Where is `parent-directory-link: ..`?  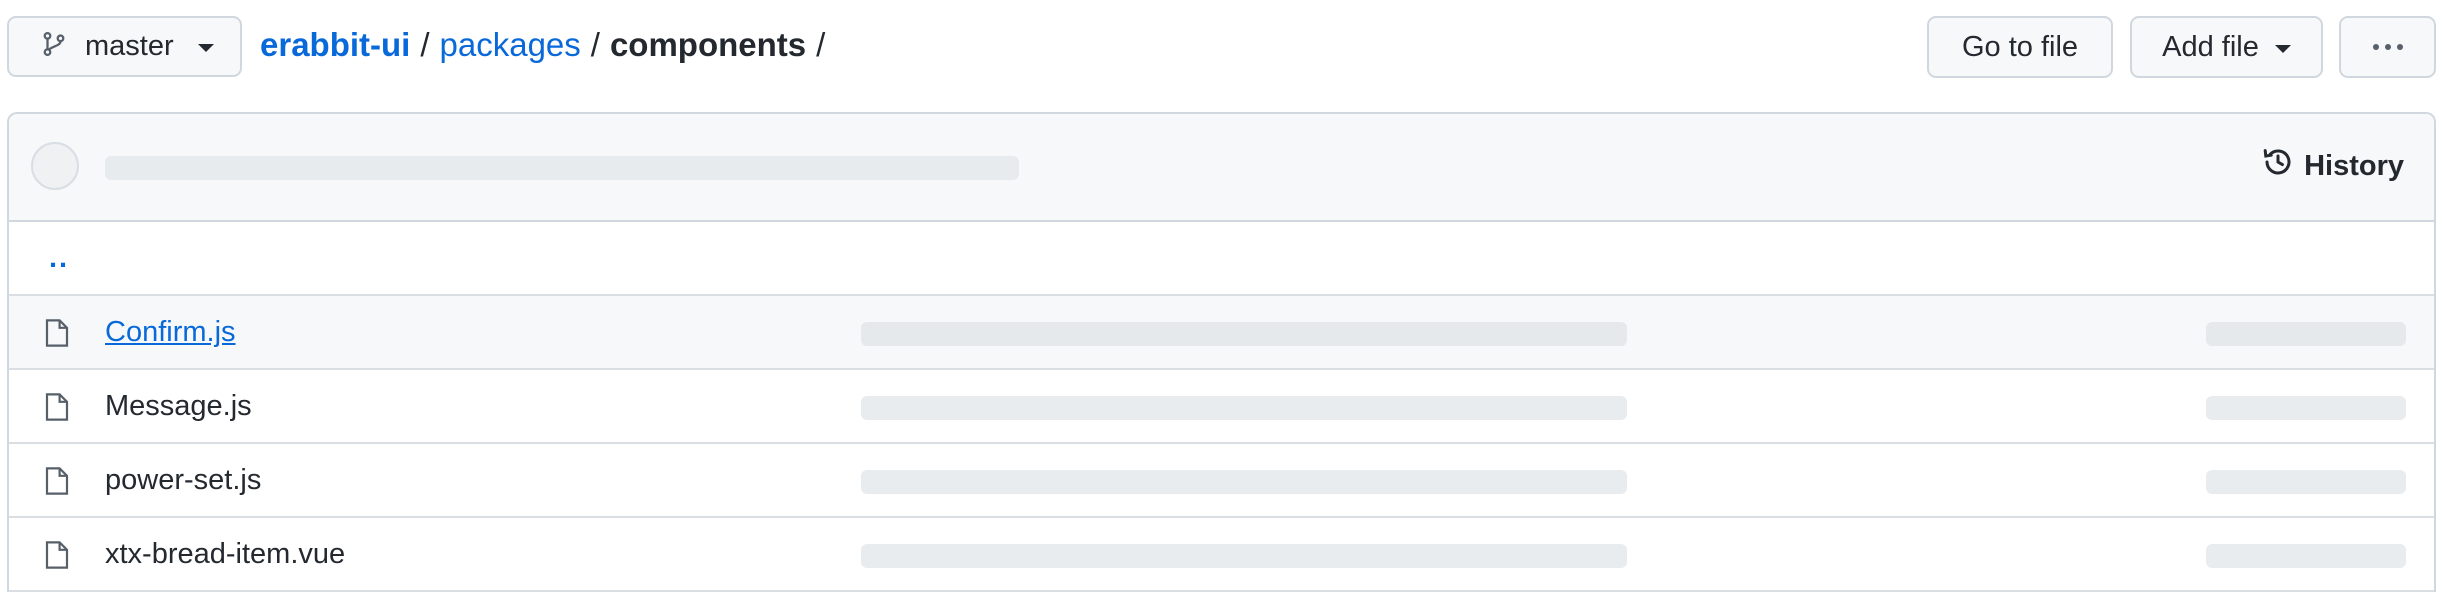
parent-directory-link: .. is located at coordinates (59, 258).